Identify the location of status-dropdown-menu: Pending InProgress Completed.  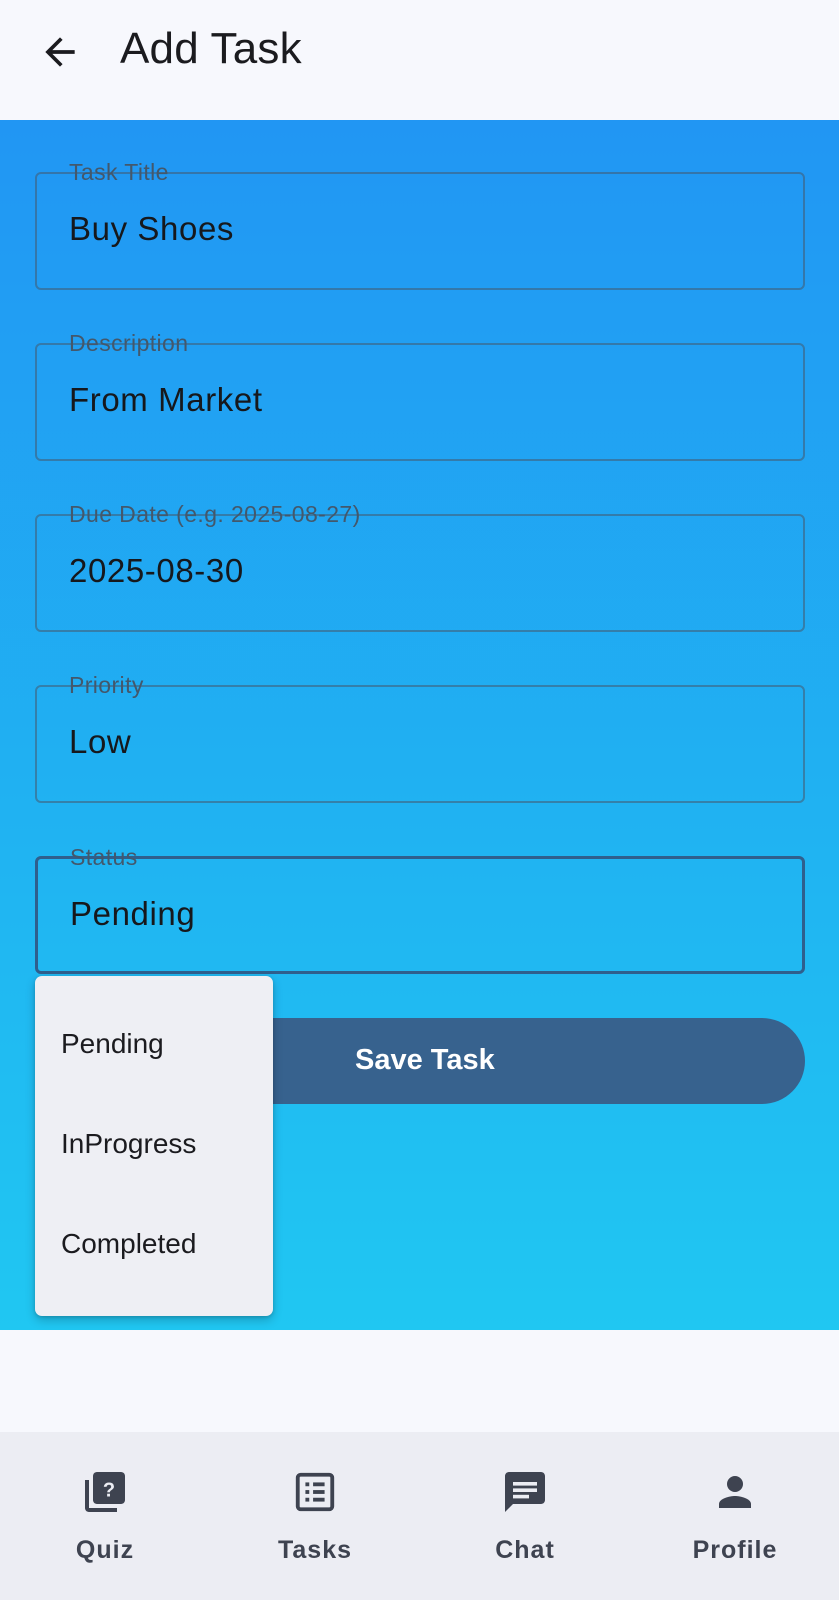
(154, 1146).